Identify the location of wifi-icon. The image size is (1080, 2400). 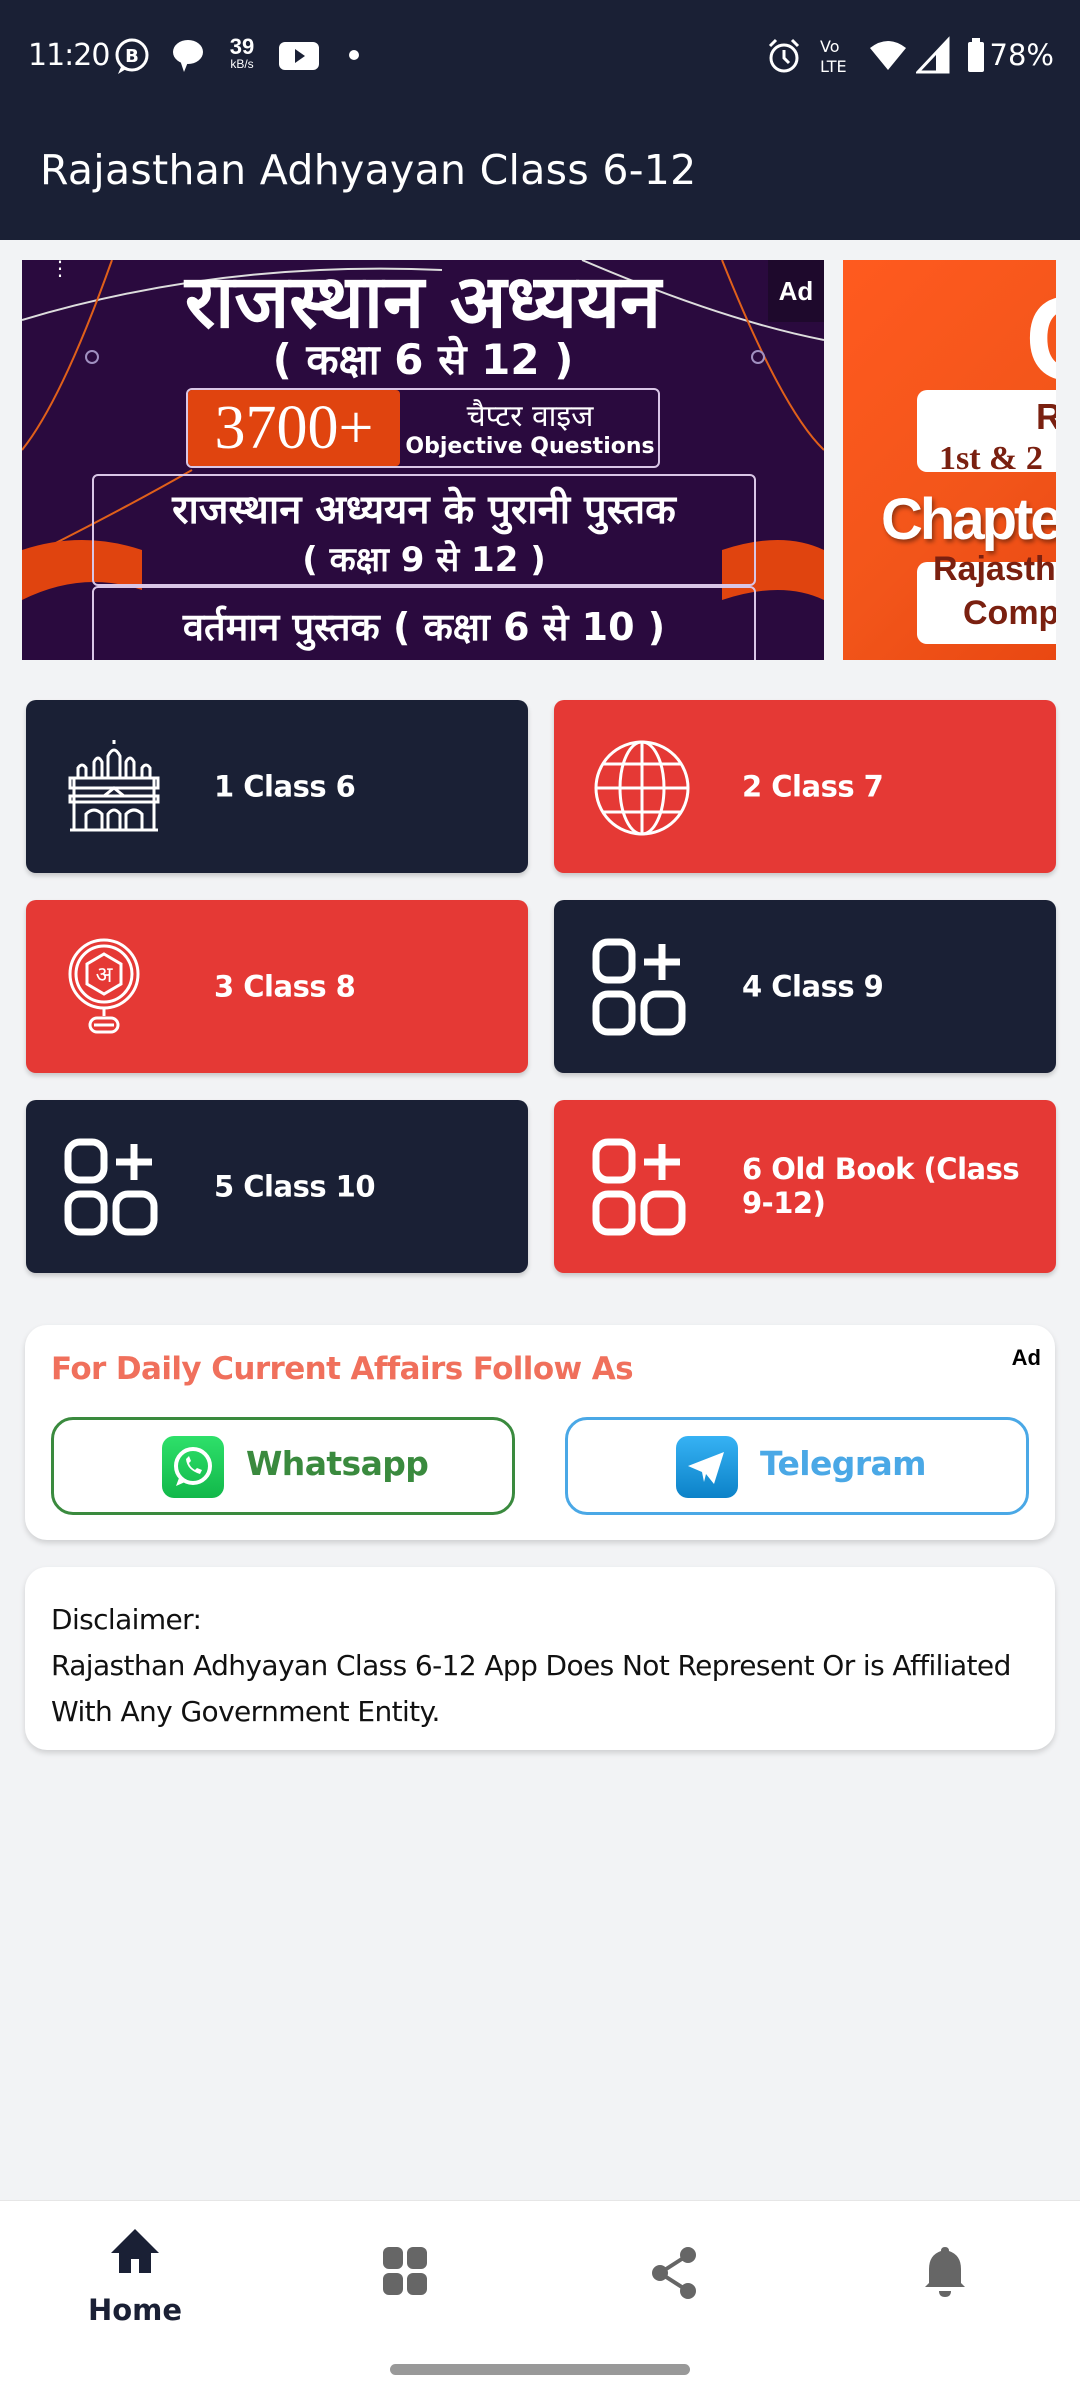
(888, 58).